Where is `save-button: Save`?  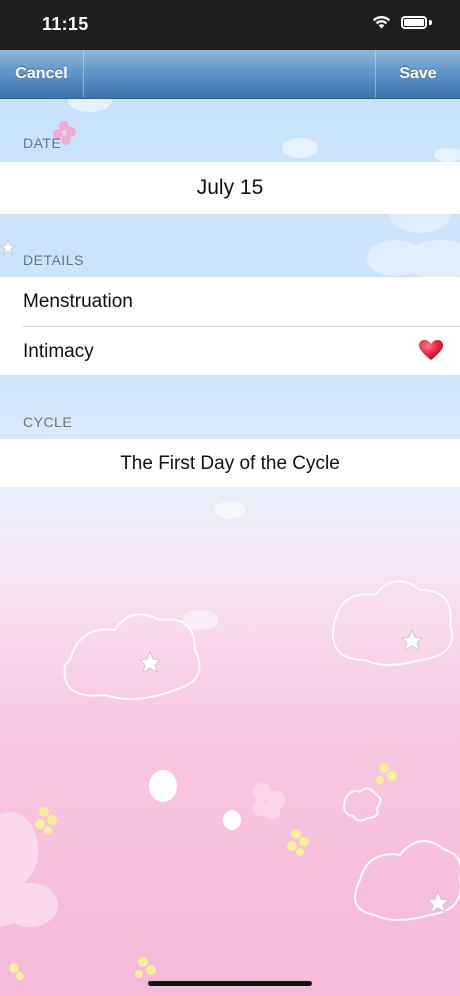
save-button: Save is located at coordinates (417, 74).